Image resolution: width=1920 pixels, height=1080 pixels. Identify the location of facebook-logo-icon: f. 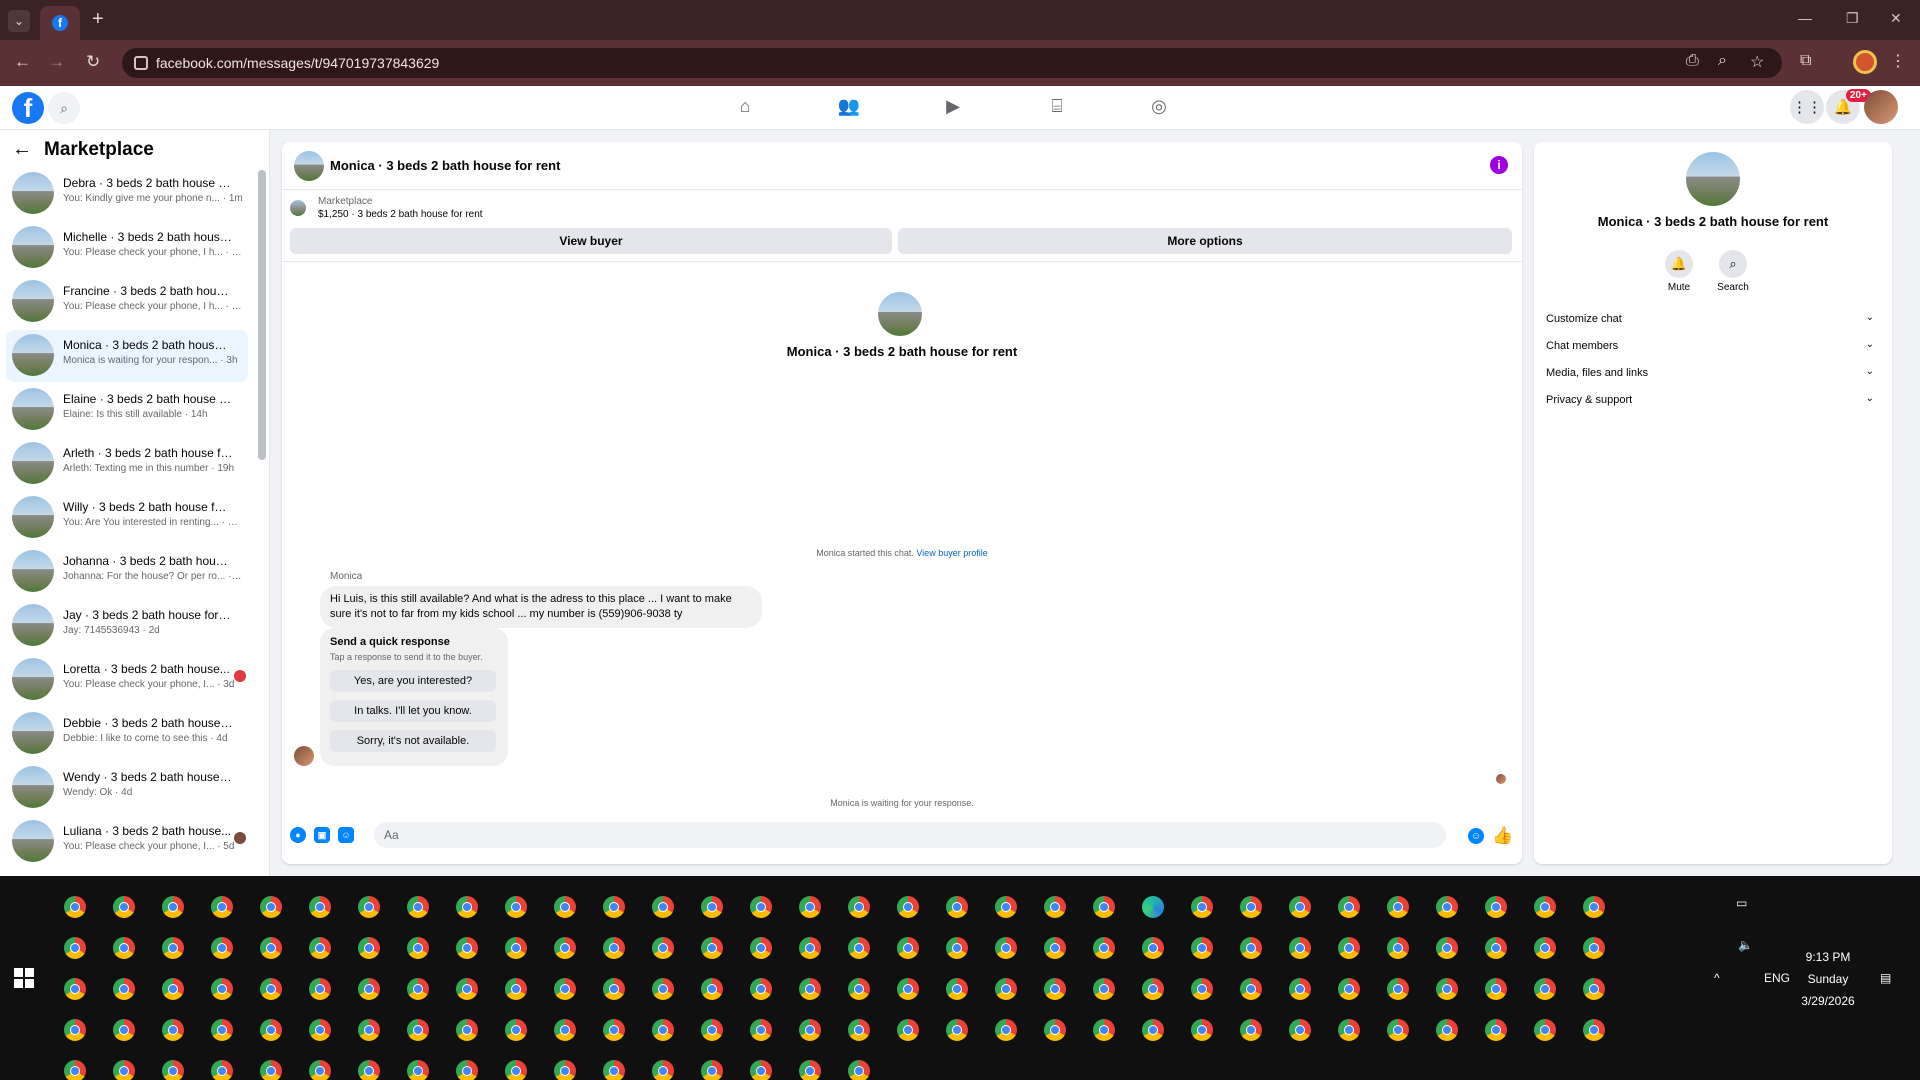
(28, 108).